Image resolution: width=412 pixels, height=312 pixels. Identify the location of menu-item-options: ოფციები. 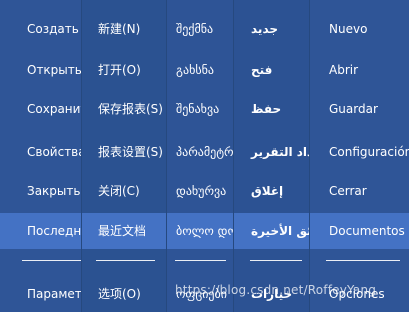
(200, 294).